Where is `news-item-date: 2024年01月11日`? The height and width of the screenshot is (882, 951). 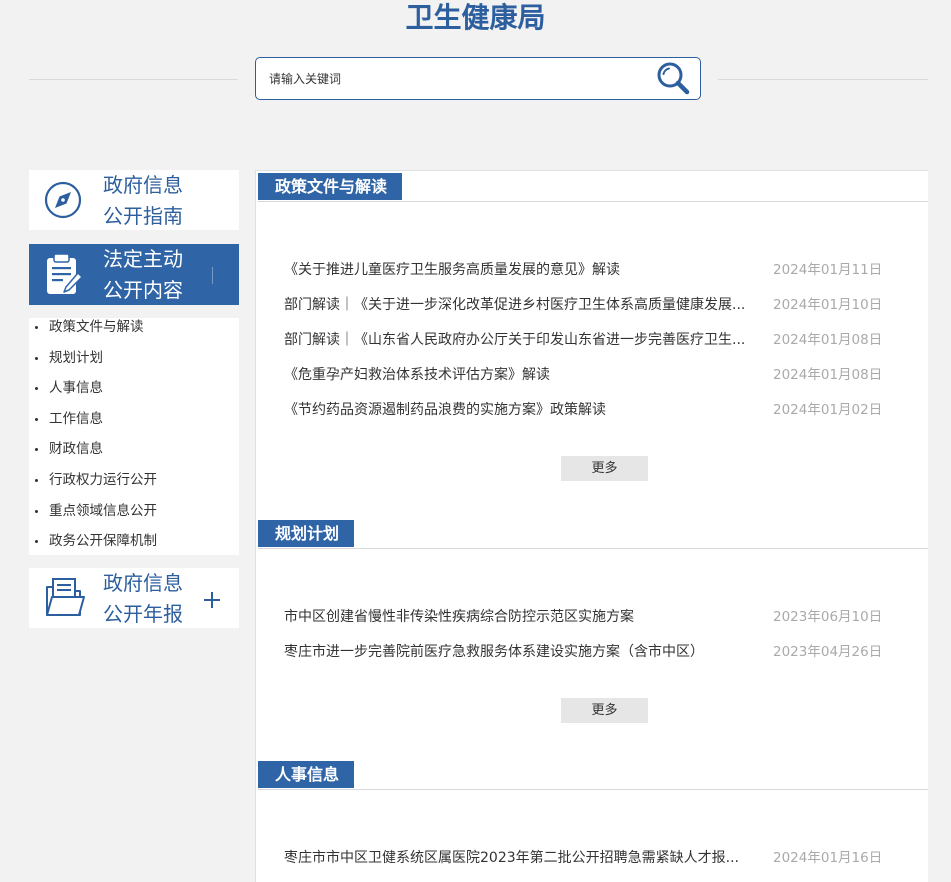
news-item-date: 2024年01月11日 is located at coordinates (828, 270).